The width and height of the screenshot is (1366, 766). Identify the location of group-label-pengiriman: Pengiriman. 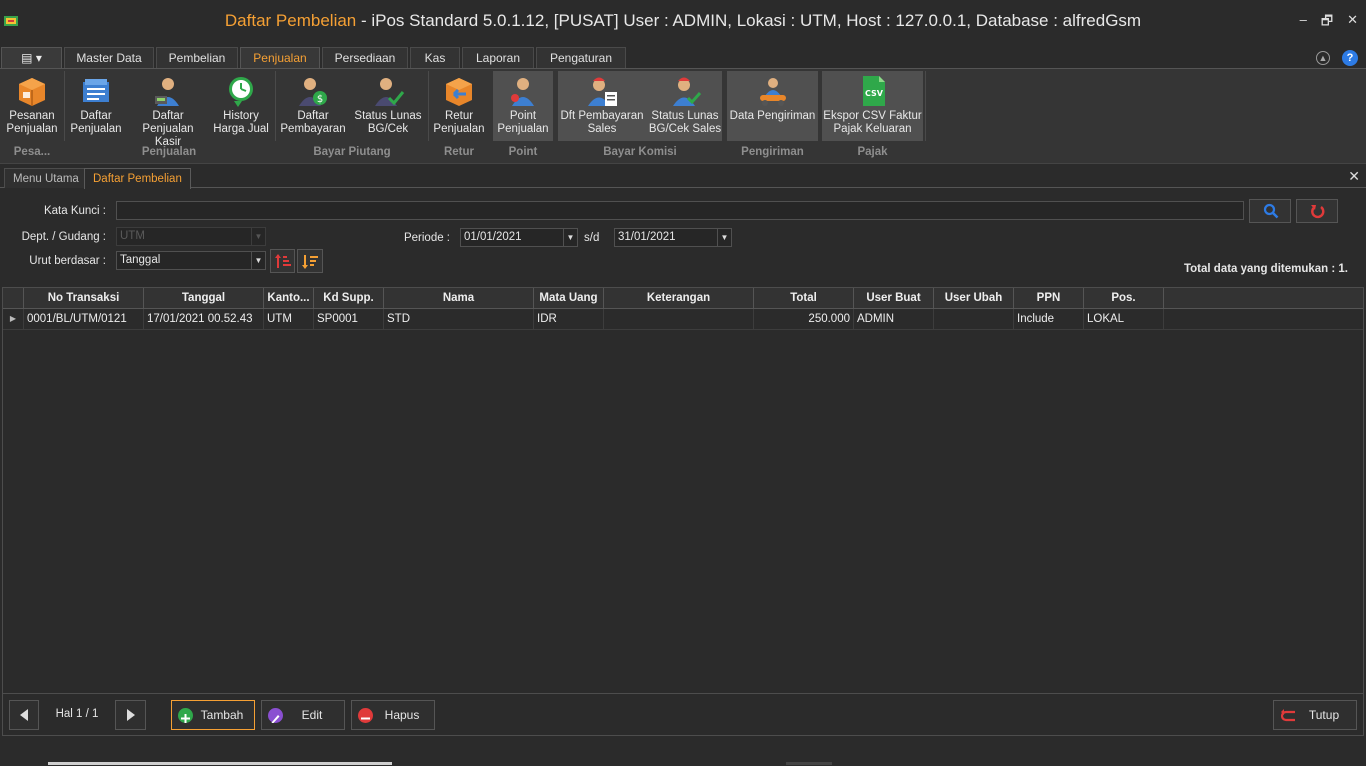
(772, 152).